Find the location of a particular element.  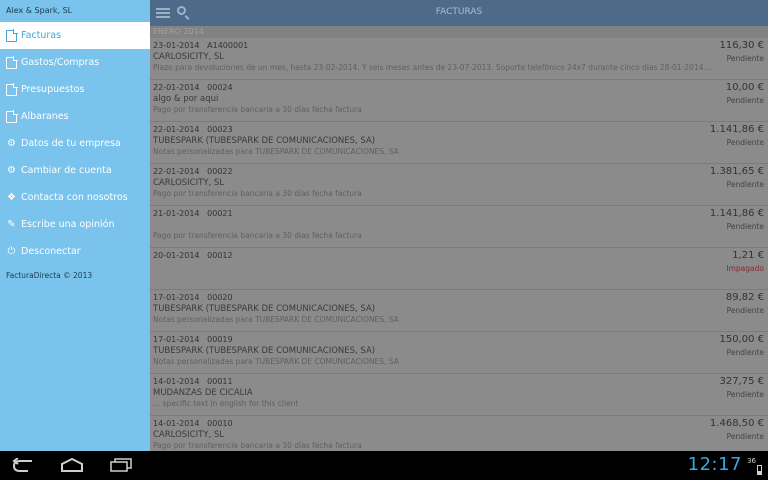

invoice-date-number: 22-01-2014 00024 is located at coordinates (193, 87).